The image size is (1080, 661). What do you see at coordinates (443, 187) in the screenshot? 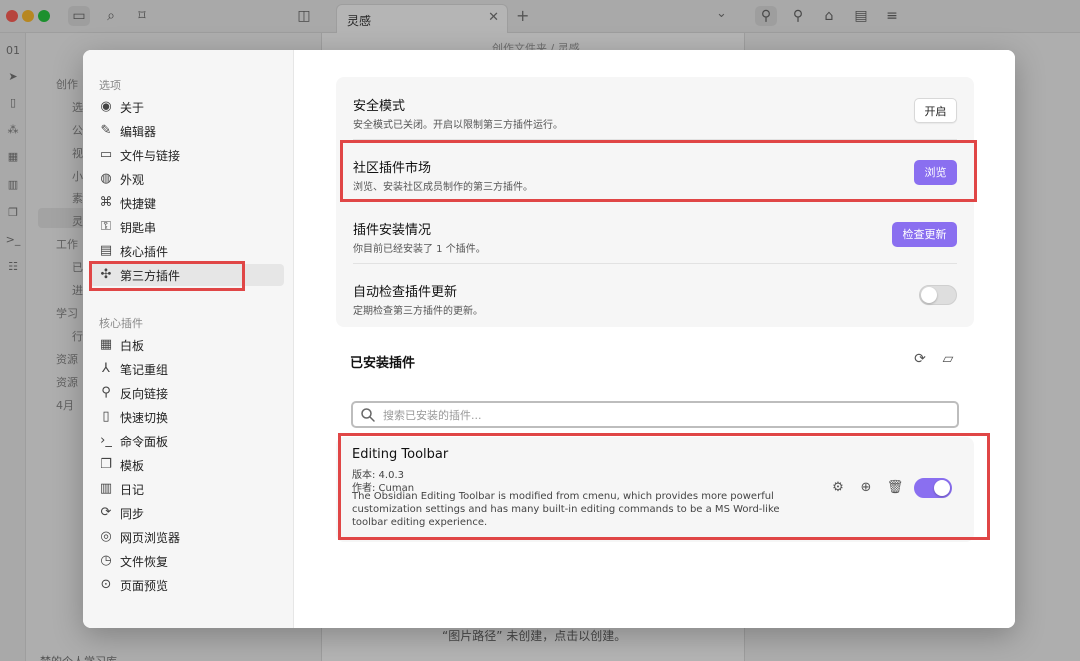
I see `setting-desc: 浏览、安装社区成员制作的第三方插件。` at bounding box center [443, 187].